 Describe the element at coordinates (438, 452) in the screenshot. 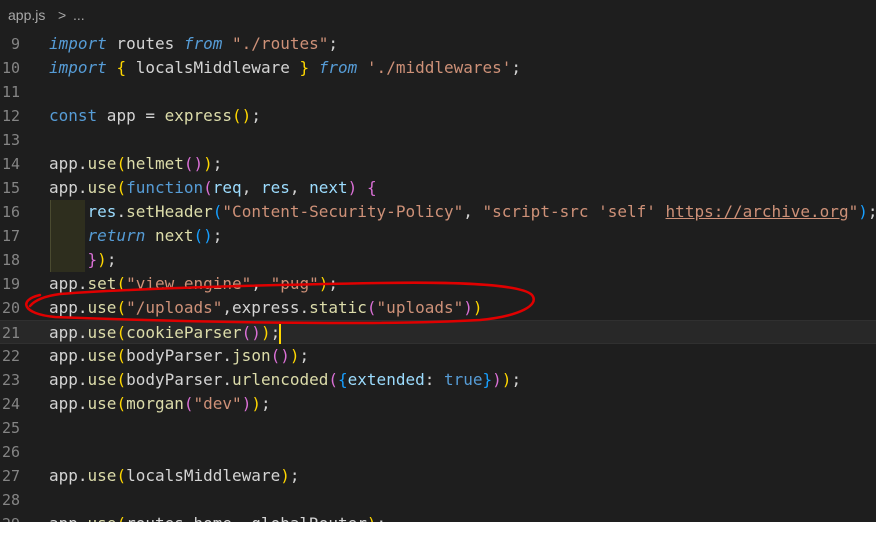

I see `code-line: 26` at that location.